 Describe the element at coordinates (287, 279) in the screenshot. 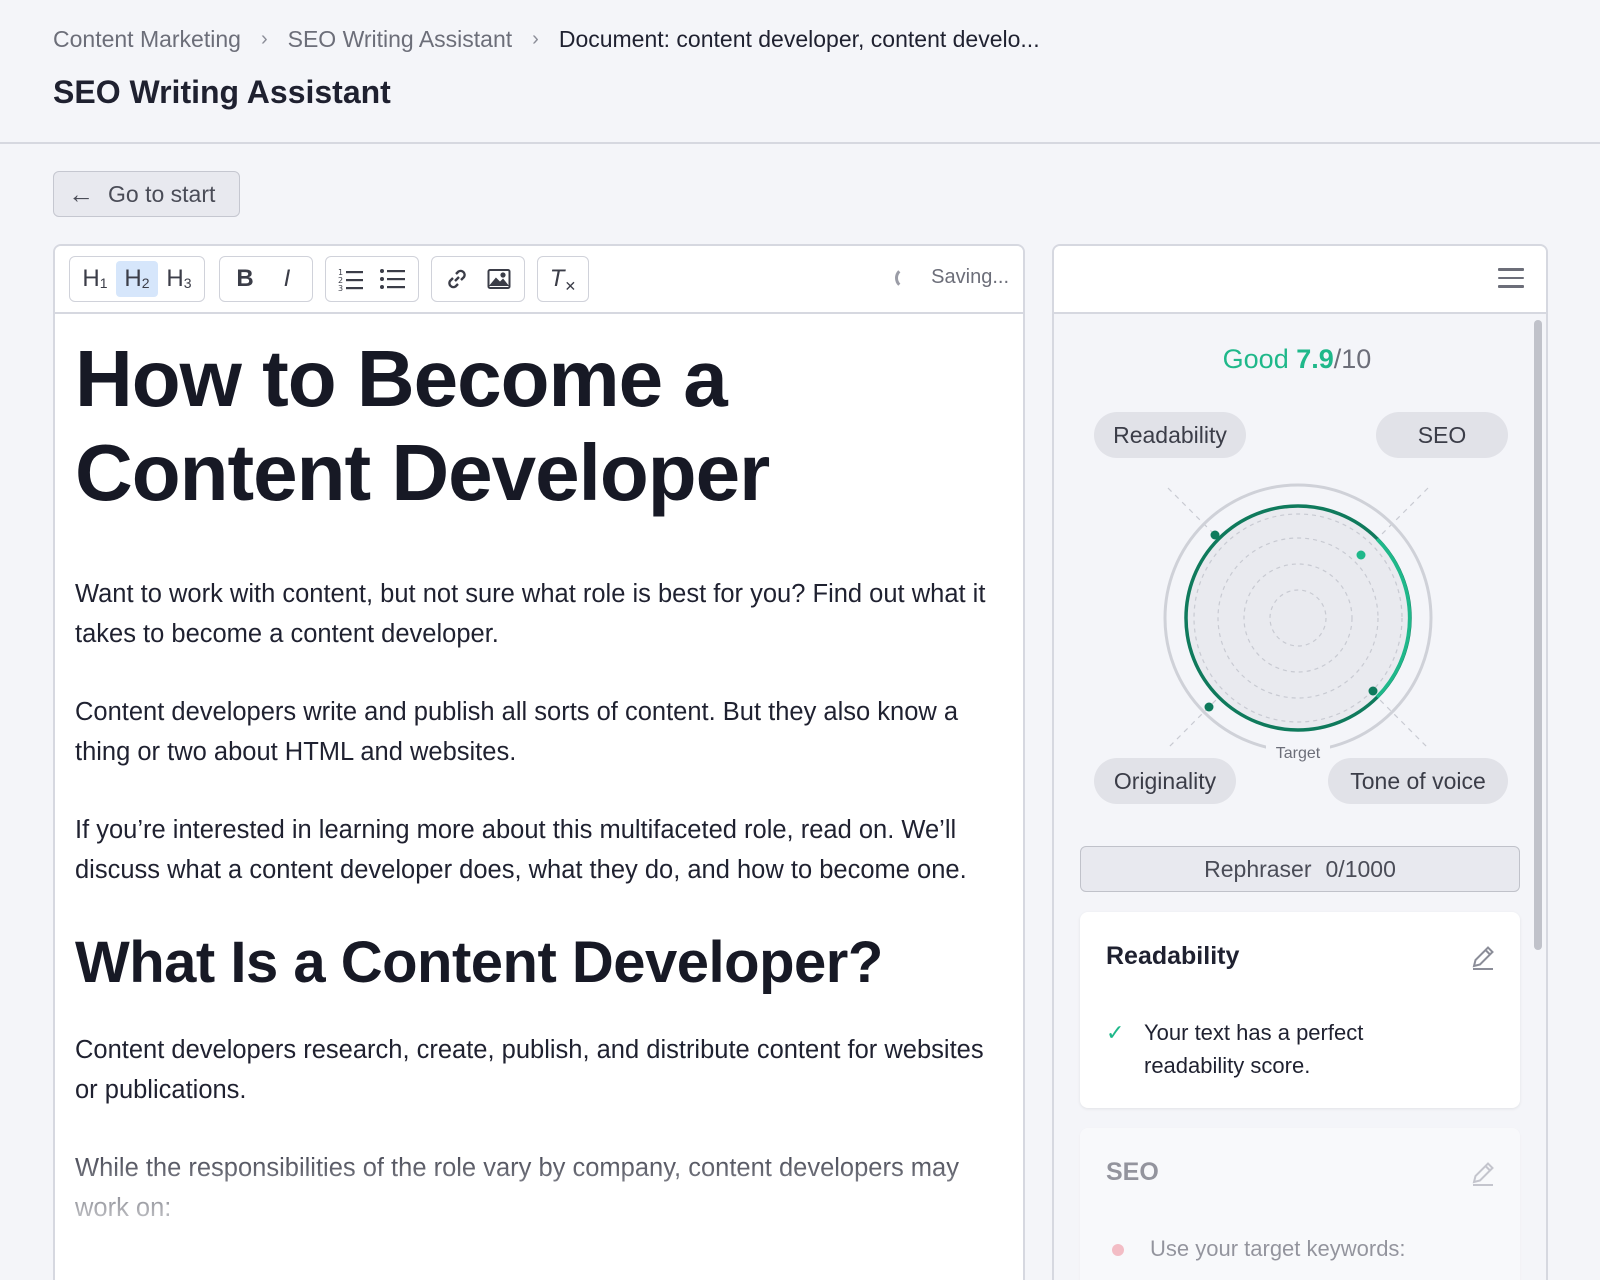

I see `italic-button: I` at that location.